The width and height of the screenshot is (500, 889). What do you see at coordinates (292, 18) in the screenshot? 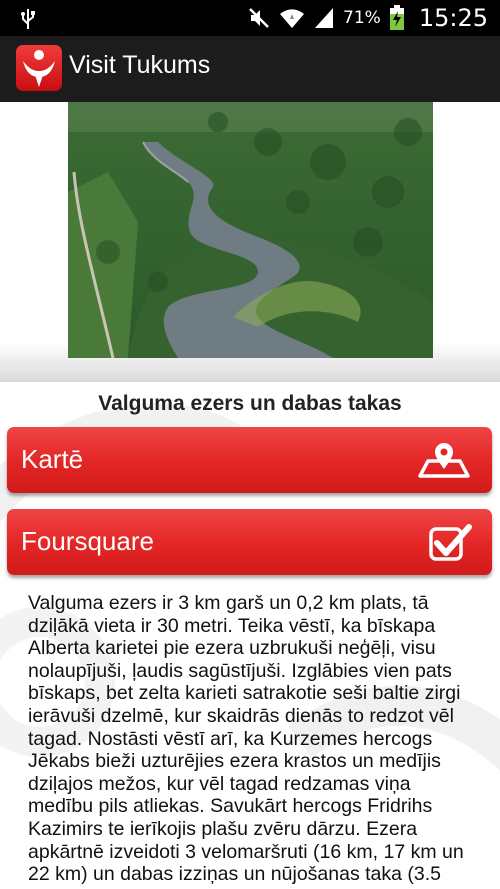
I see `wifi-icon` at bounding box center [292, 18].